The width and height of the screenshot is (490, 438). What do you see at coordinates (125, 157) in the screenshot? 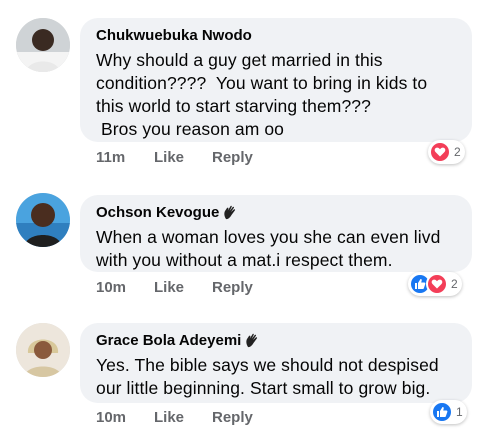
I see `comment-timestamp: 11m` at bounding box center [125, 157].